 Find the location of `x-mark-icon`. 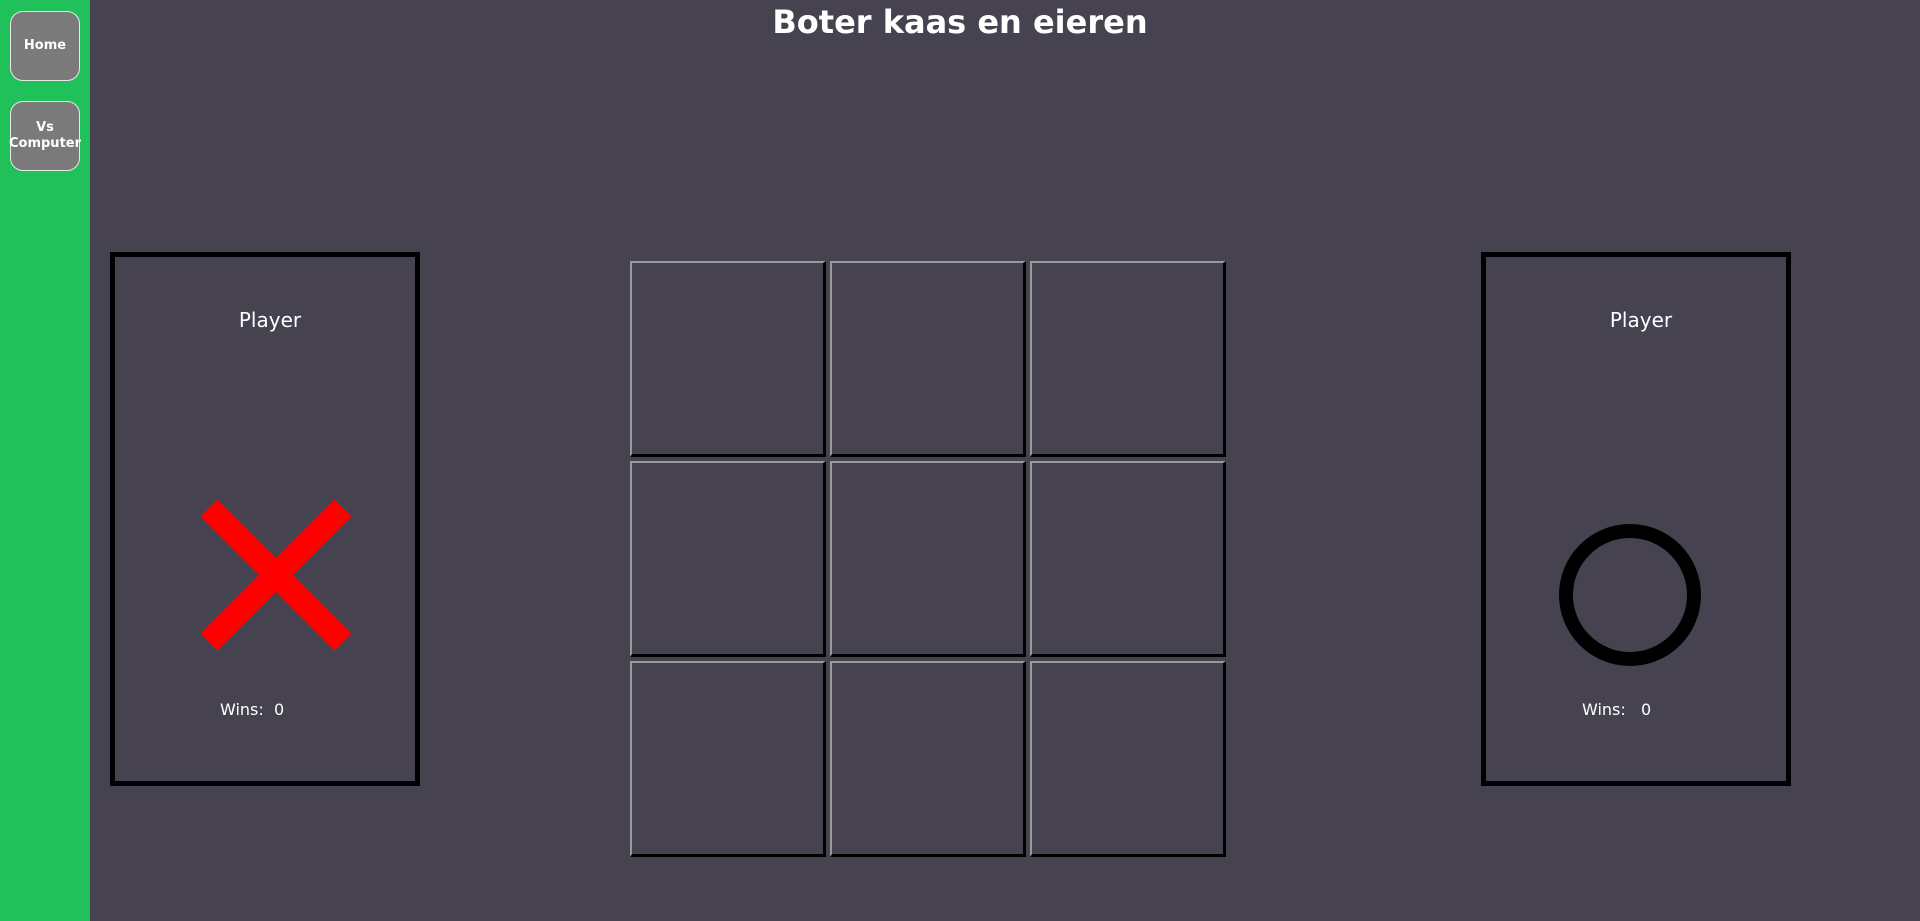

x-mark-icon is located at coordinates (276, 575).